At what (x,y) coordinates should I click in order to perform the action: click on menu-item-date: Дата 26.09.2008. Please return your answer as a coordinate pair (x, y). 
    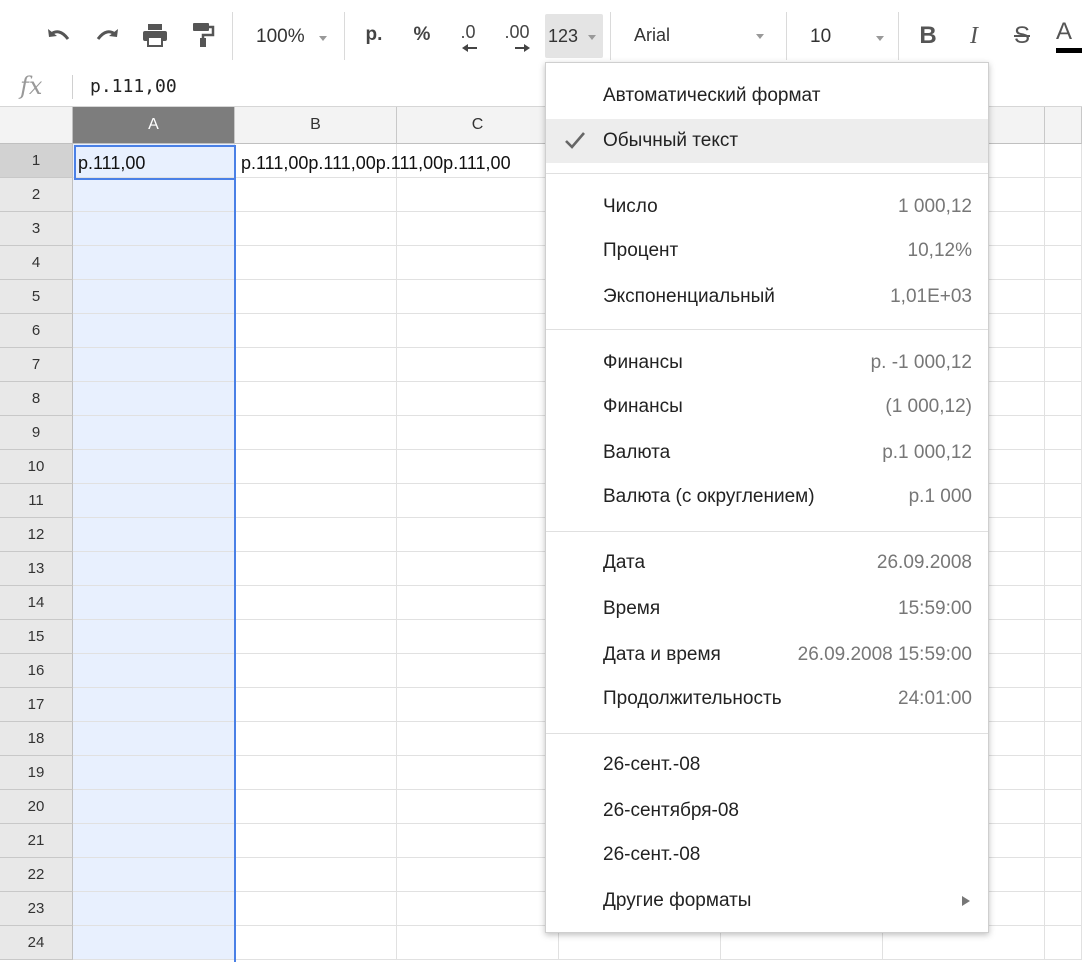
    Looking at the image, I should click on (767, 563).